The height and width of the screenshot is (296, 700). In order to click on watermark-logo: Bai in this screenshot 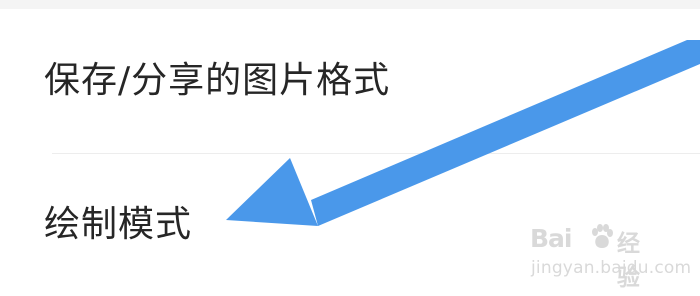, I will do `click(551, 238)`.